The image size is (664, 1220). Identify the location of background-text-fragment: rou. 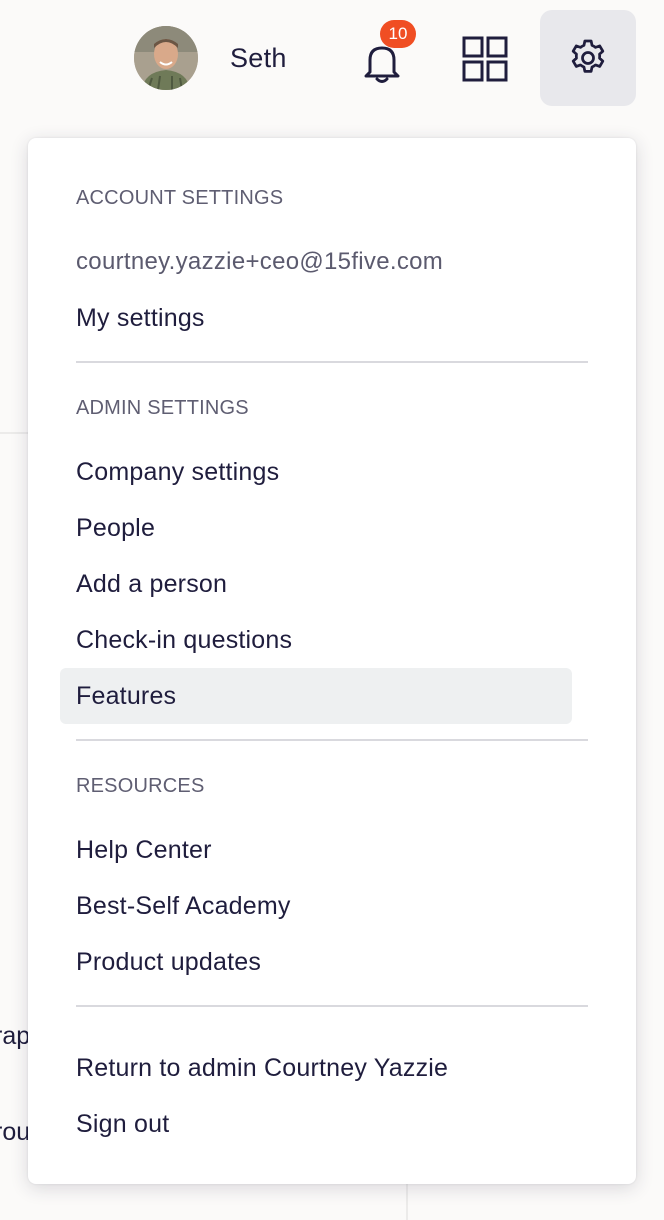
(15, 1132).